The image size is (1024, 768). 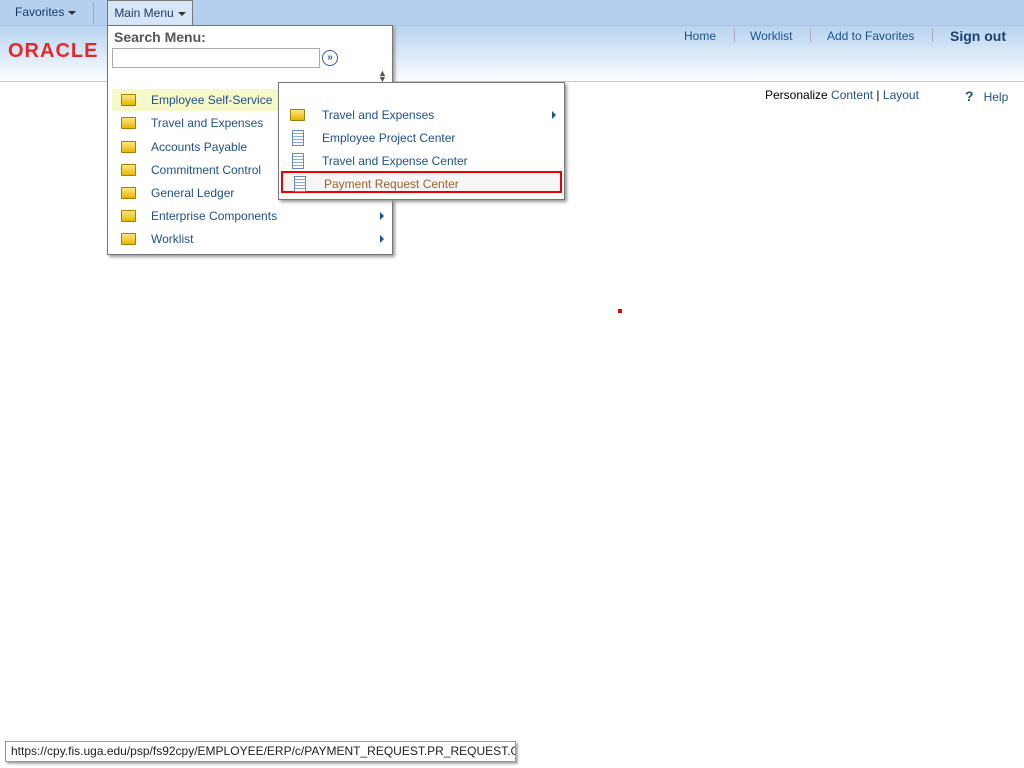 I want to click on menu-item-employee-project-center: Employee Project Center, so click(x=421, y=138).